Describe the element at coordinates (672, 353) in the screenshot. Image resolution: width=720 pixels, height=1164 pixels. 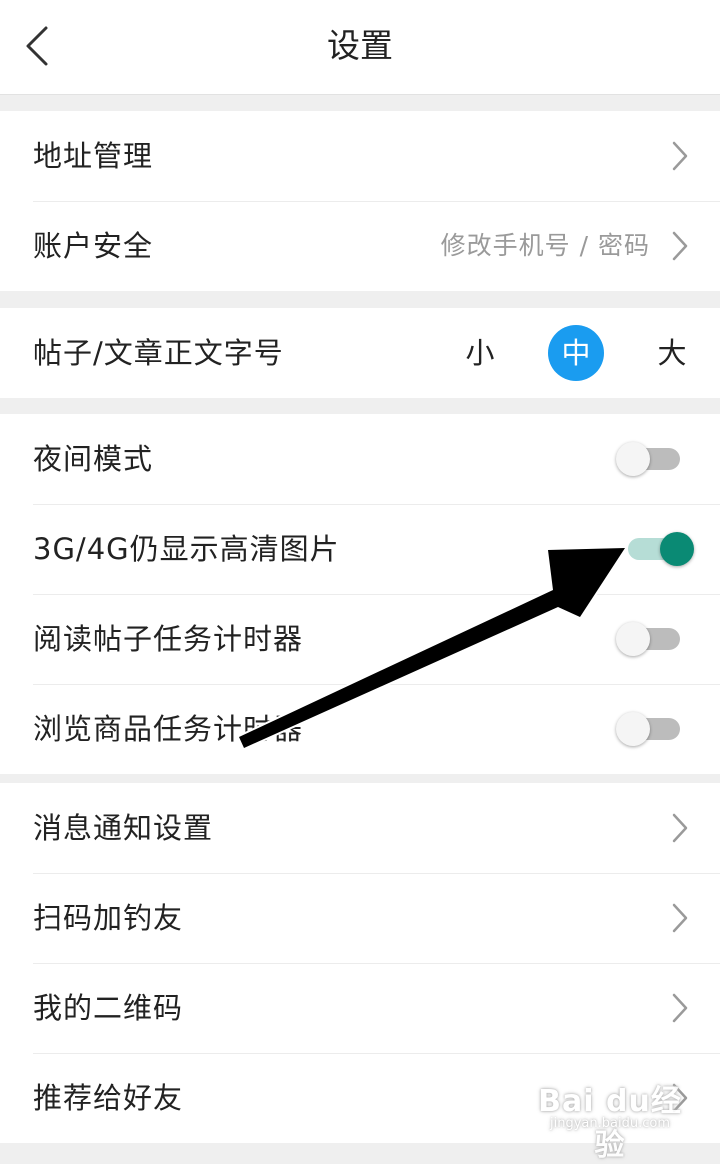
I see `font-size-large-option: 大` at that location.